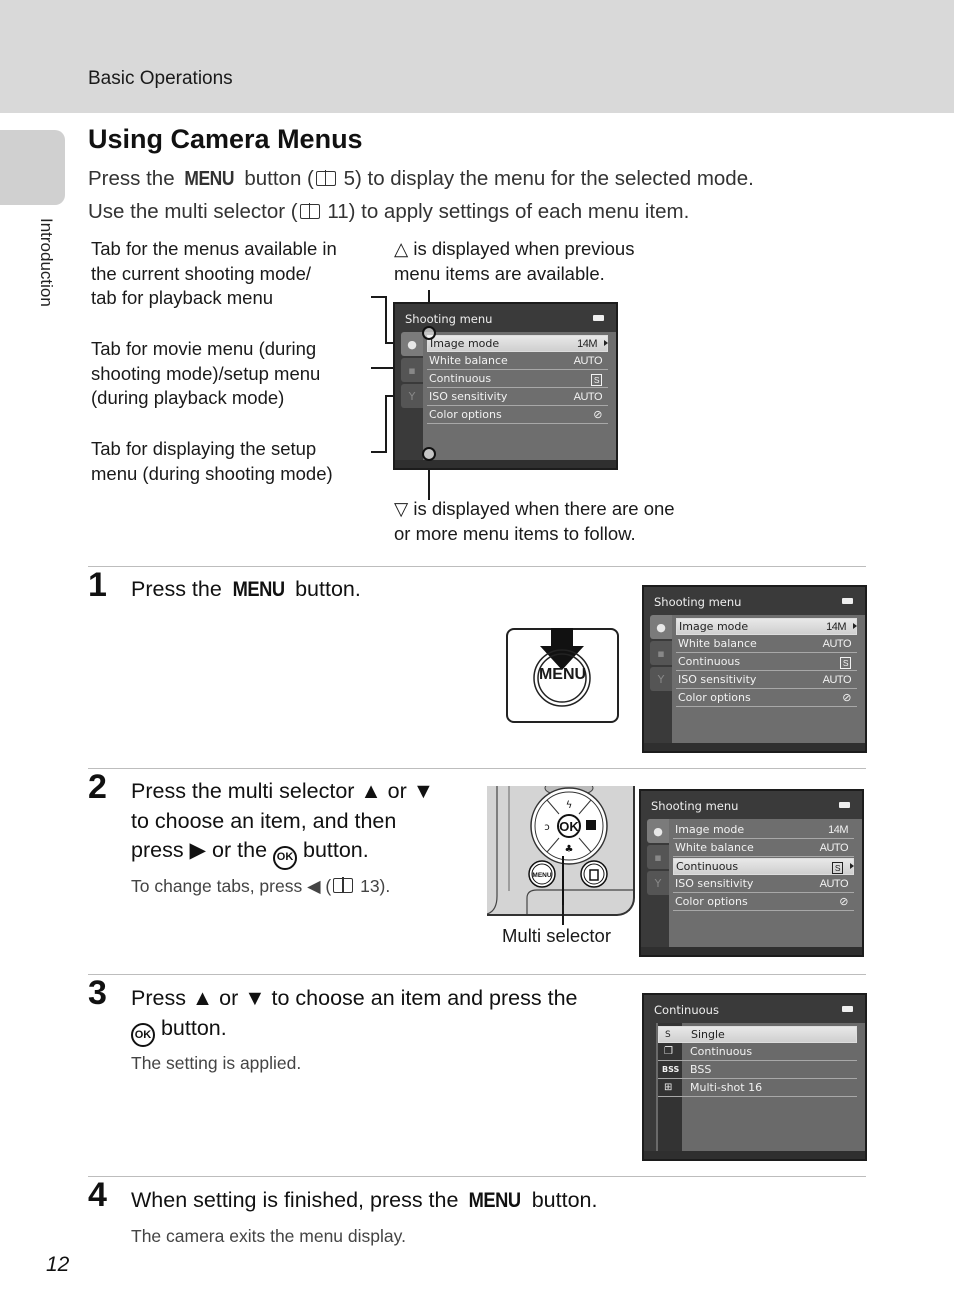 The height and width of the screenshot is (1314, 954). I want to click on step-text: Press the, so click(179, 589).